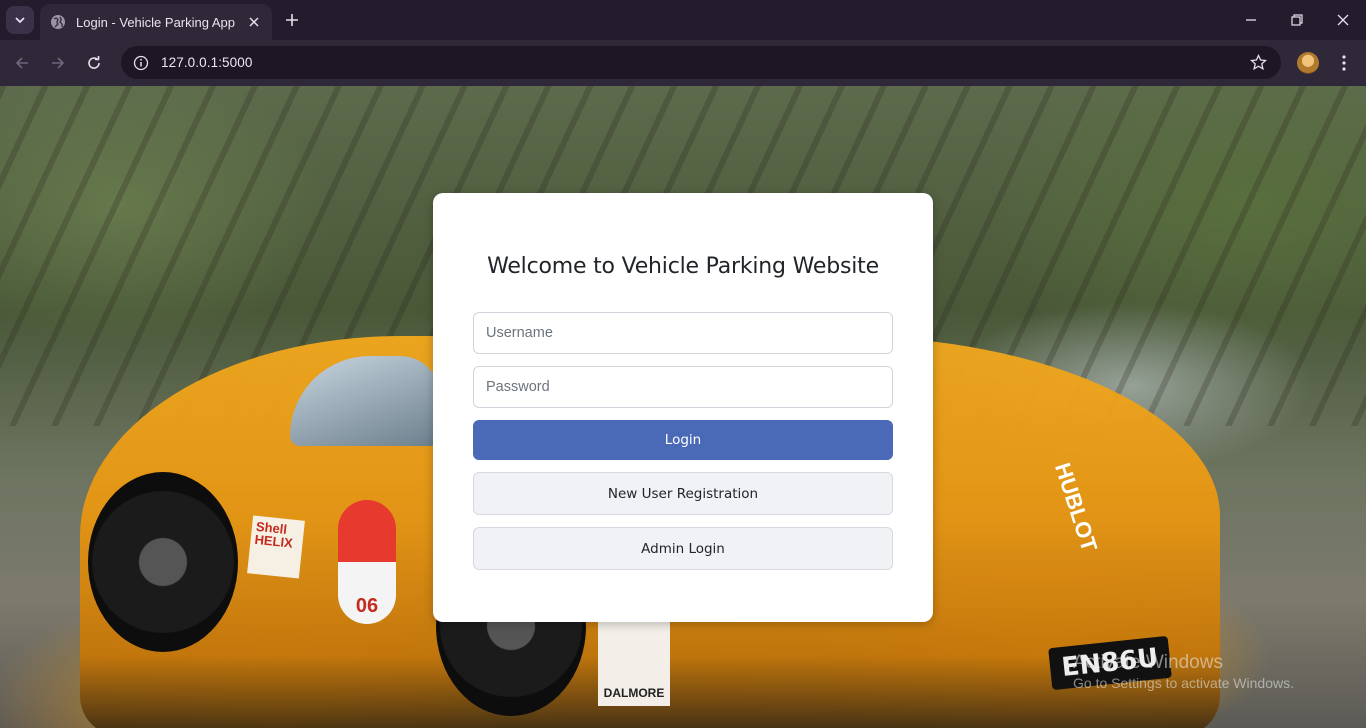  I want to click on info-icon, so click(141, 63).